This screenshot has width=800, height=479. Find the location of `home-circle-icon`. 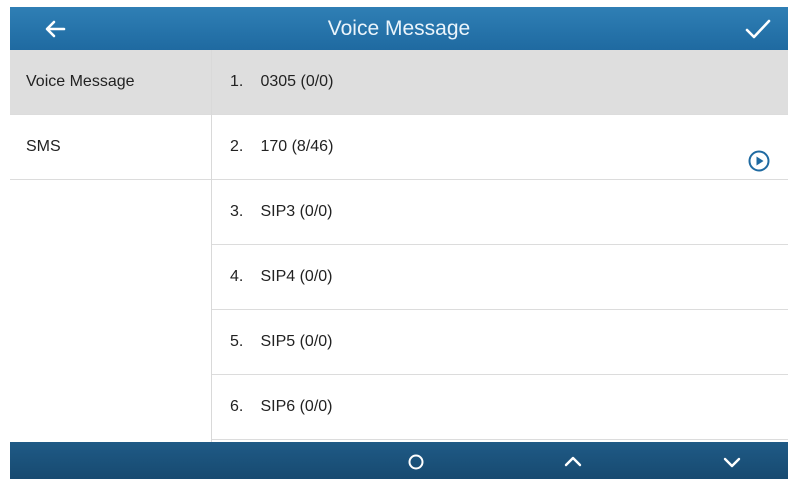

home-circle-icon is located at coordinates (416, 462).